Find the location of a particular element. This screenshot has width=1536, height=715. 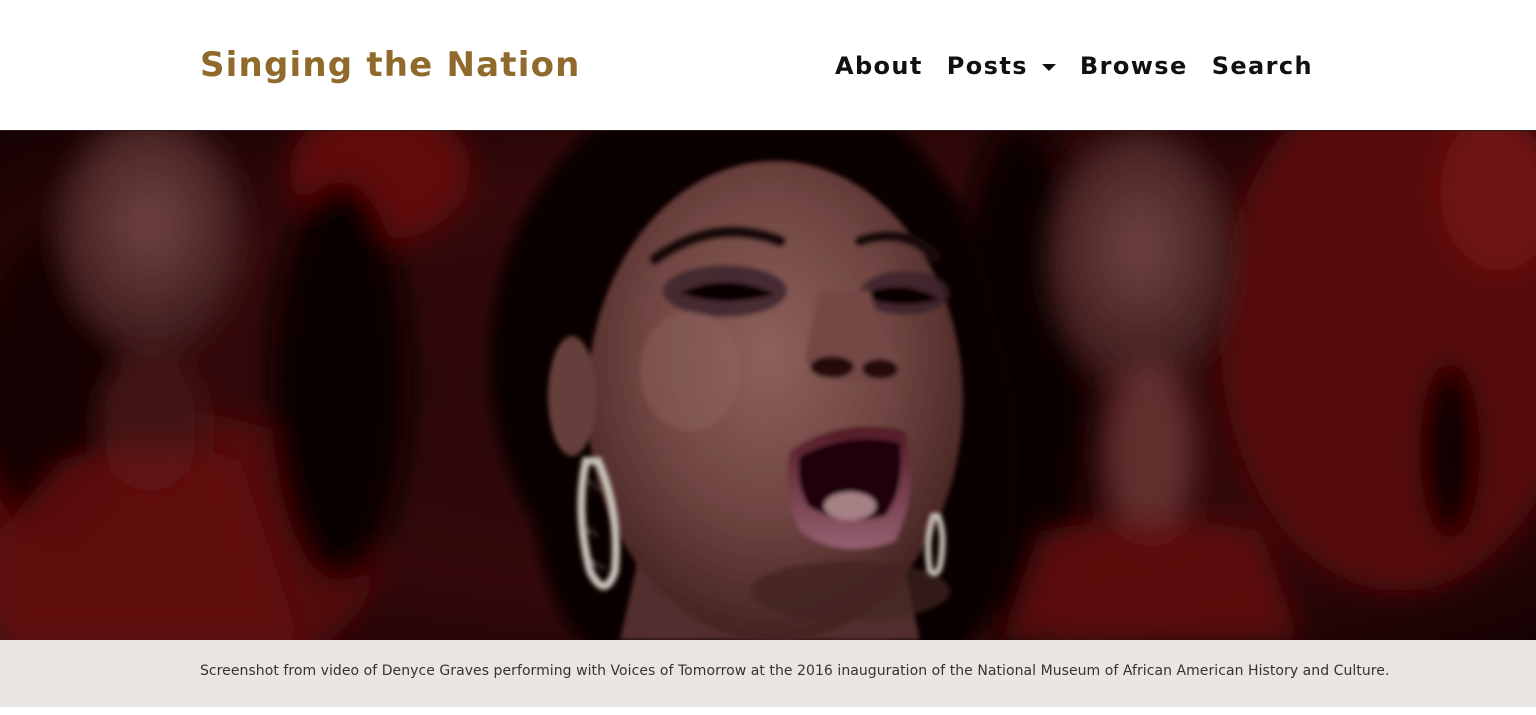

site-title-link: Singing the Nation is located at coordinates (390, 65).